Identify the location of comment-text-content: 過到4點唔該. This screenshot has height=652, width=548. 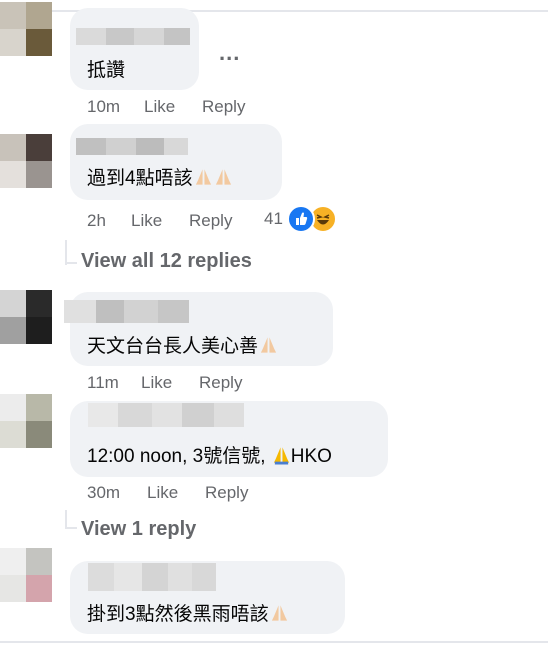
(140, 178).